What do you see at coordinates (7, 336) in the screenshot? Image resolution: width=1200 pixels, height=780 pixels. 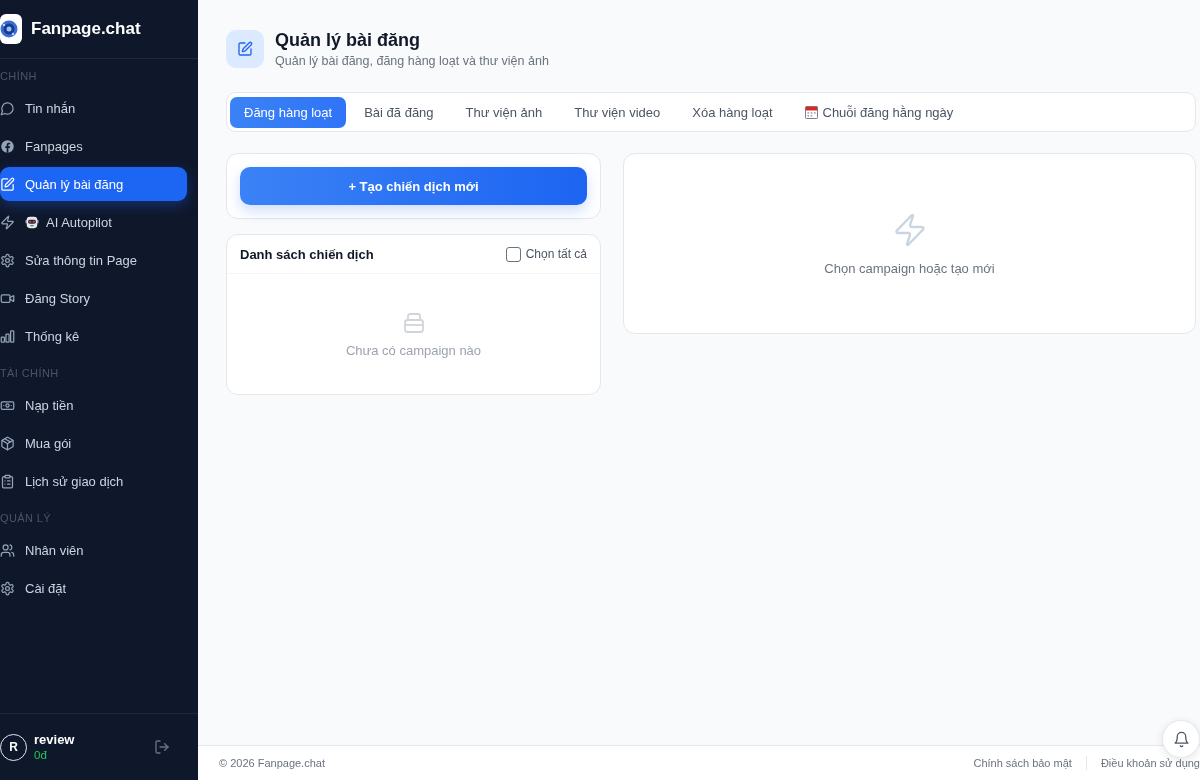 I see `bar-chart-icon` at bounding box center [7, 336].